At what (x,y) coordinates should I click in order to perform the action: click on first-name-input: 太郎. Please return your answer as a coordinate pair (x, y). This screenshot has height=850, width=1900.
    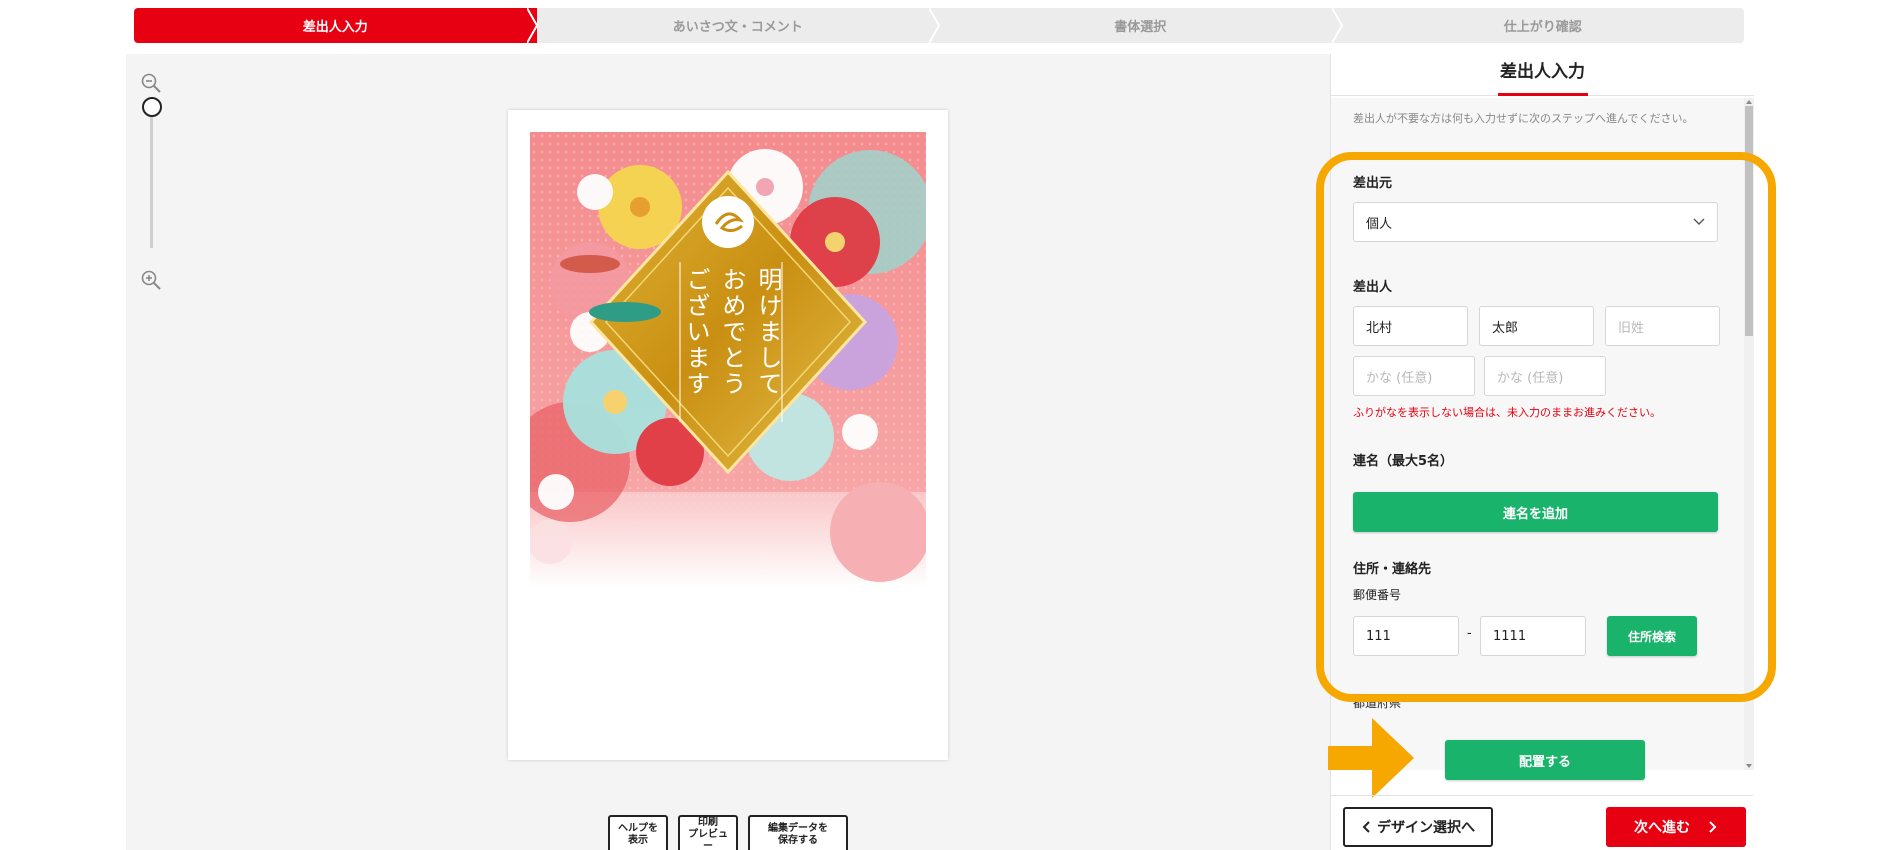
    Looking at the image, I should click on (1536, 326).